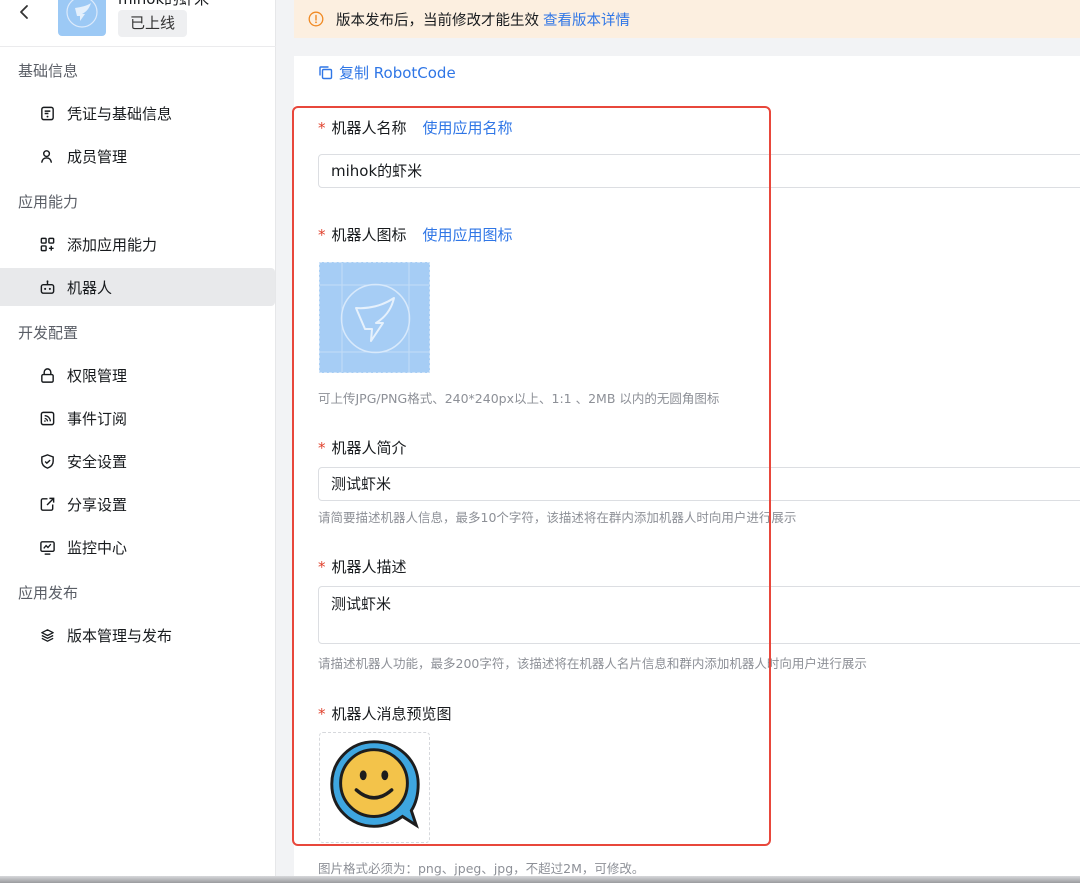  I want to click on credential-icon, so click(47, 113).